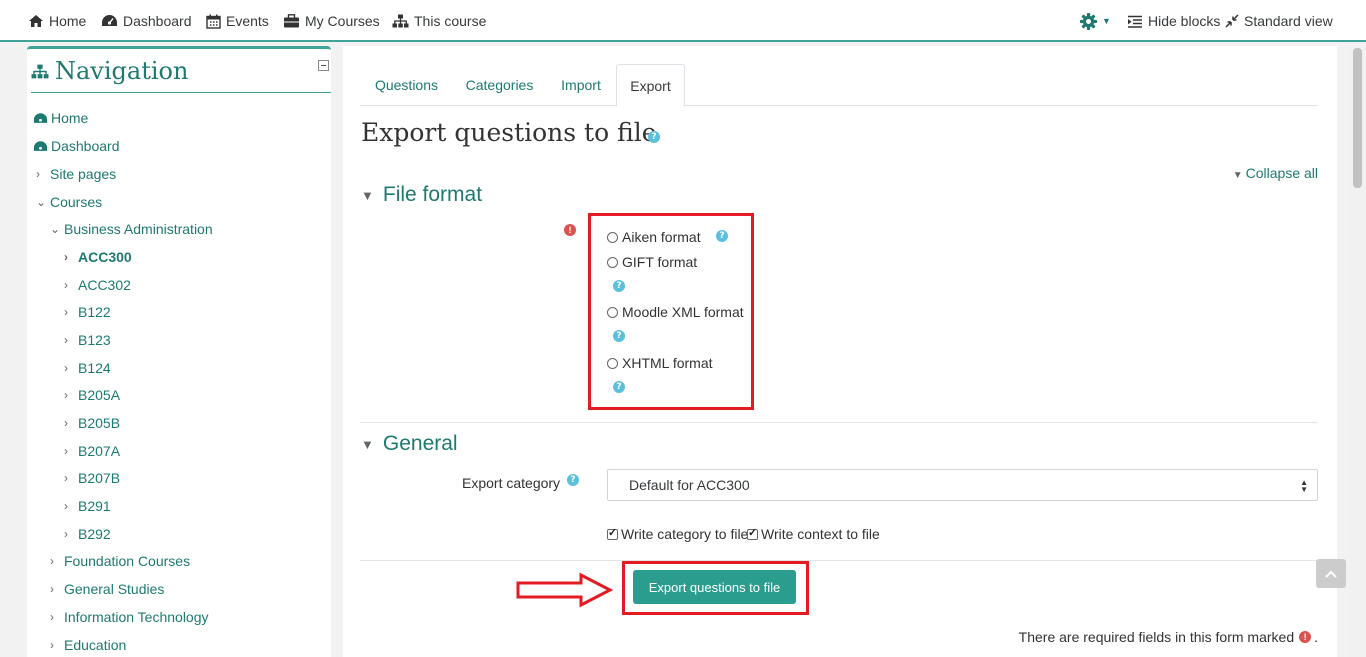 Image resolution: width=1366 pixels, height=657 pixels. Describe the element at coordinates (87, 340) in the screenshot. I see `nav-tree-b123: › B123` at that location.